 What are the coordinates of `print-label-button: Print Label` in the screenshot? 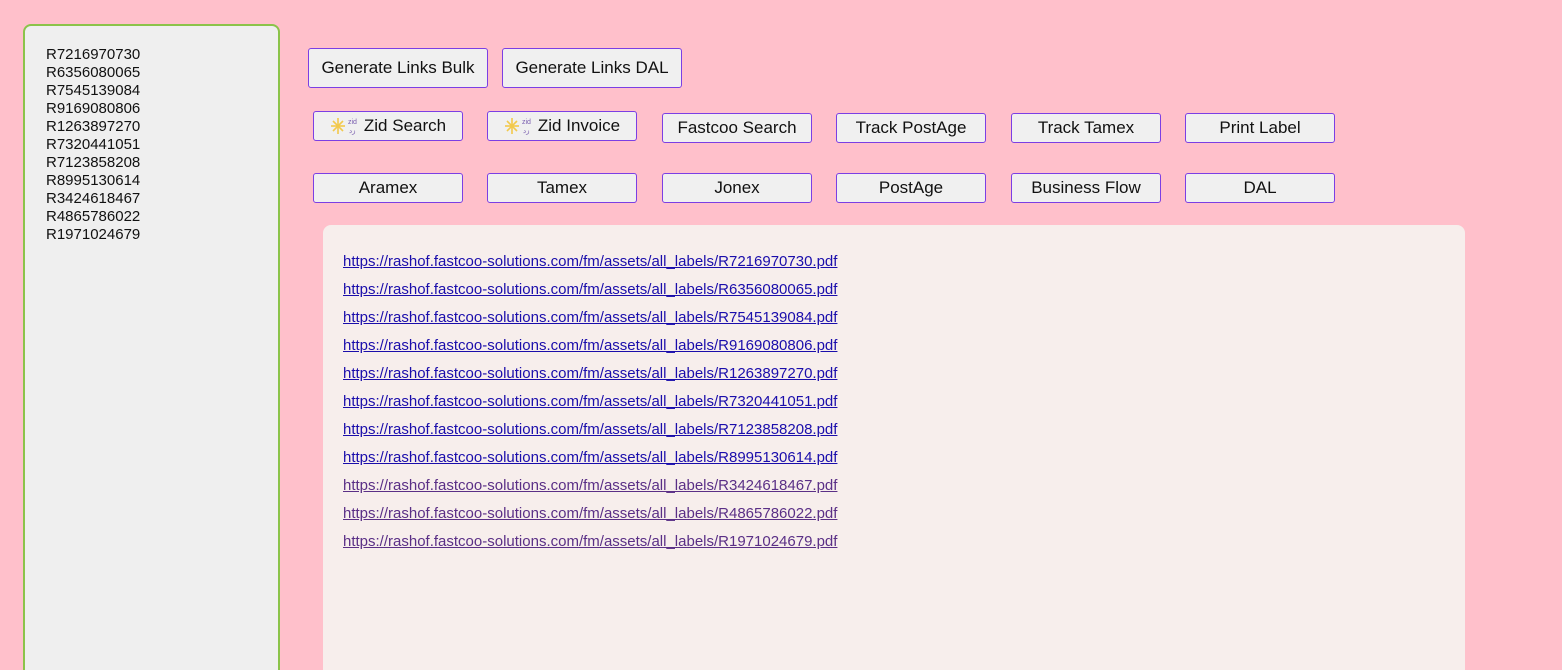 It's located at (1260, 128).